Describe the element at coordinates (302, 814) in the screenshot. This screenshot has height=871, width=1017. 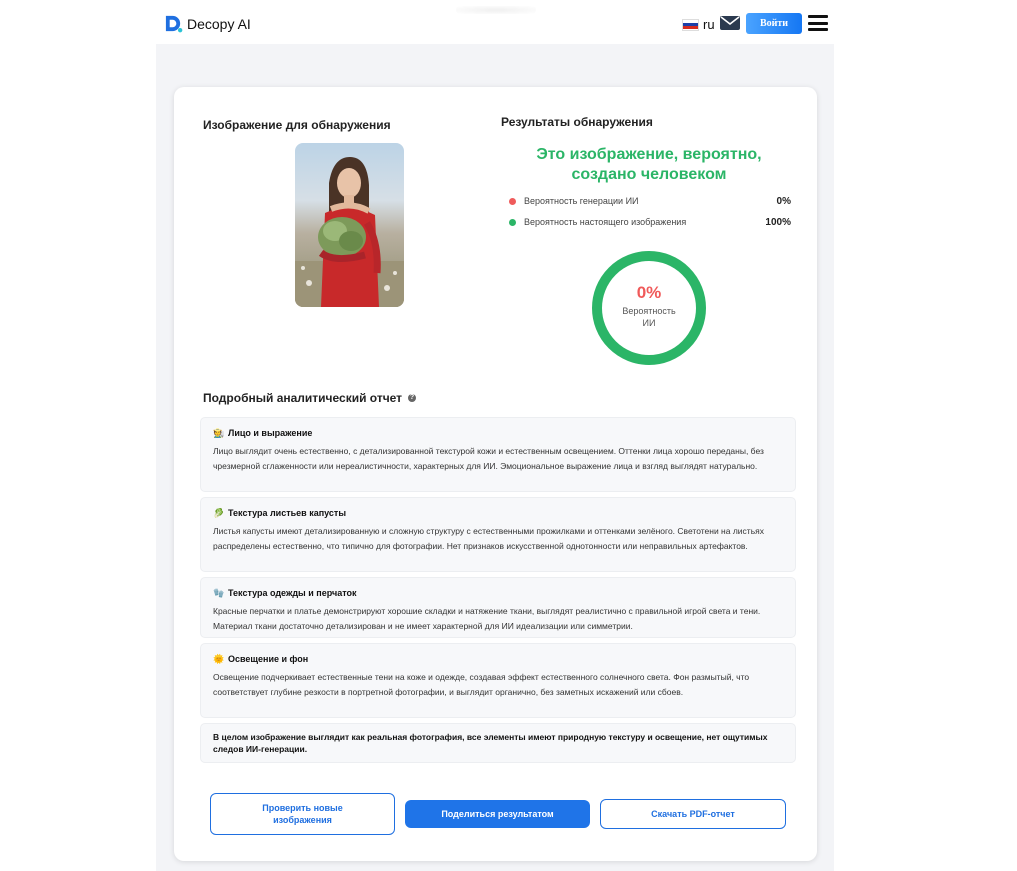
I see `check-new-images-button: Проверить новые изображения` at that location.